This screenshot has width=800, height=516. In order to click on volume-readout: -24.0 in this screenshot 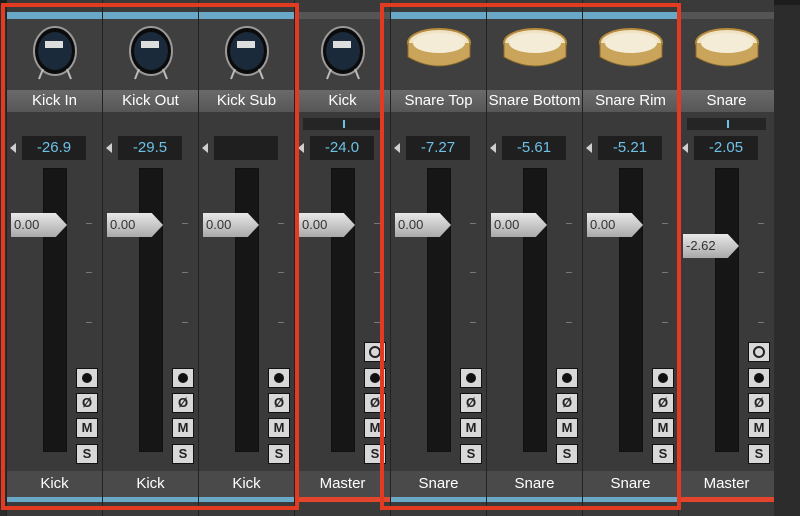, I will do `click(342, 148)`.